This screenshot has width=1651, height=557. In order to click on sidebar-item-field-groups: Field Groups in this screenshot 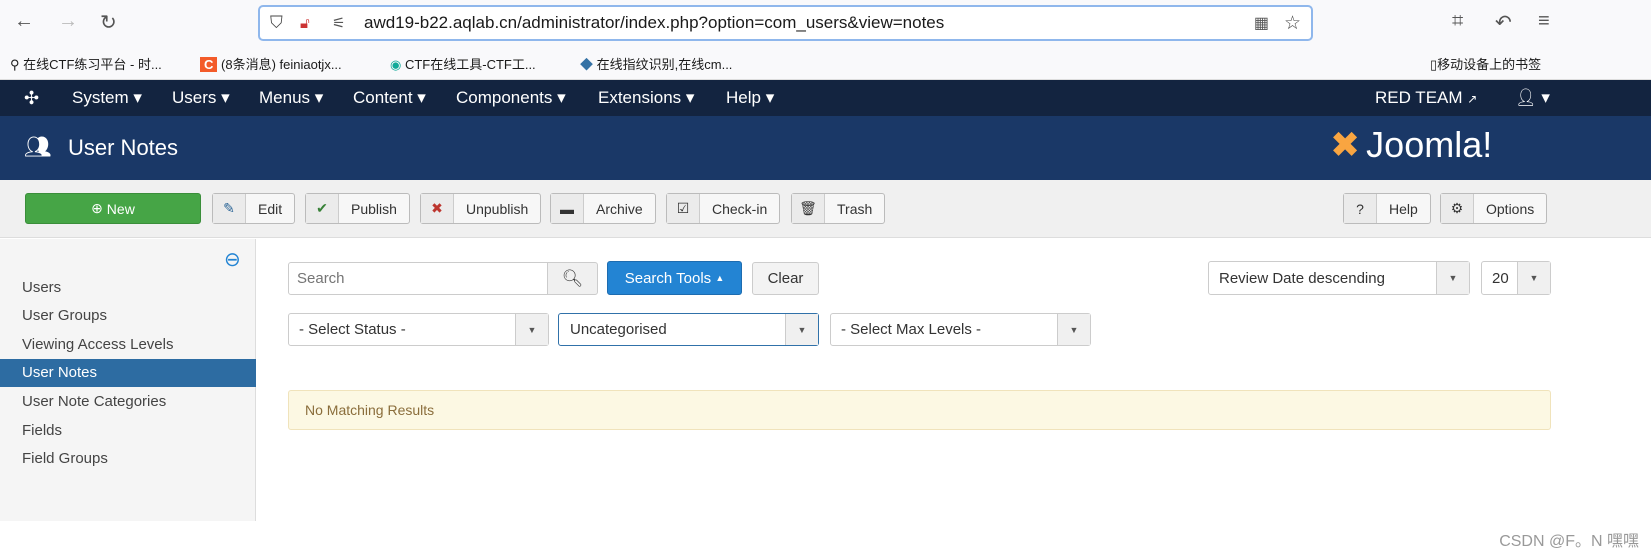, I will do `click(128, 459)`.